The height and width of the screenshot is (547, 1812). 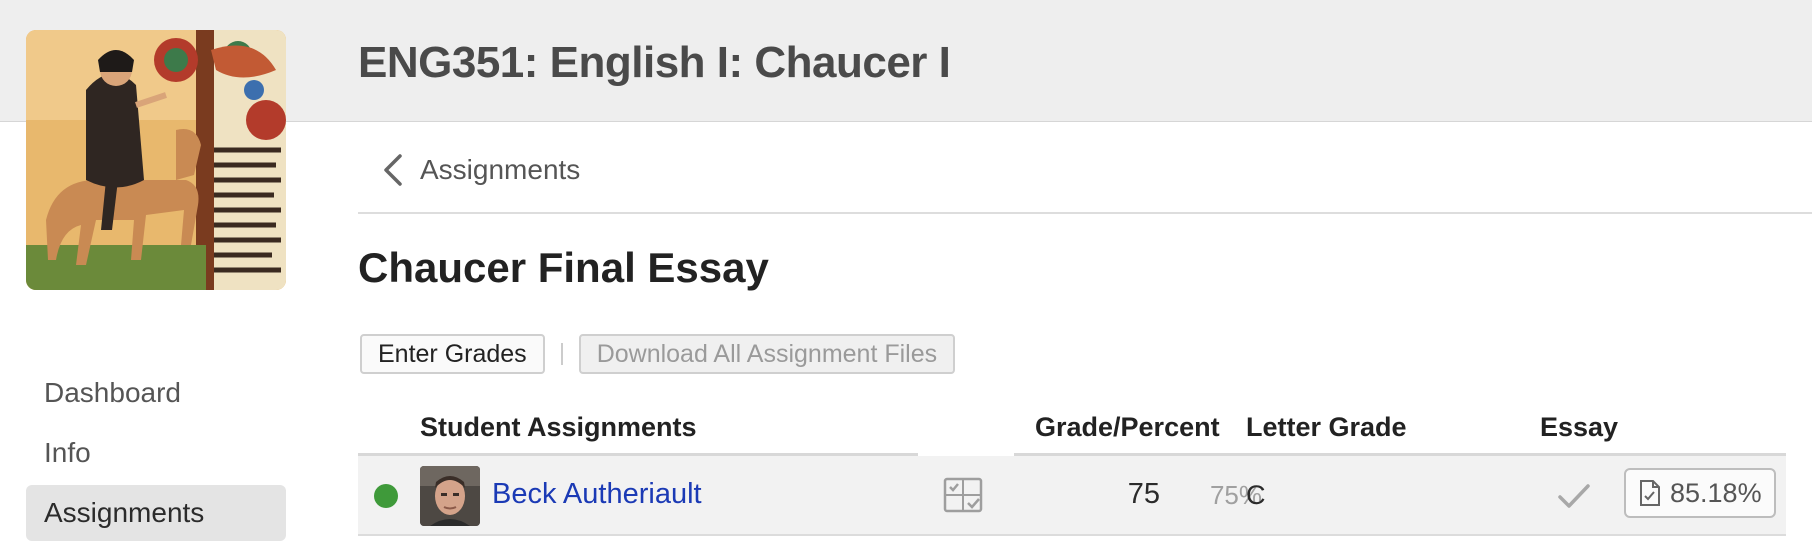 What do you see at coordinates (561, 354) in the screenshot?
I see `toolbar-divider` at bounding box center [561, 354].